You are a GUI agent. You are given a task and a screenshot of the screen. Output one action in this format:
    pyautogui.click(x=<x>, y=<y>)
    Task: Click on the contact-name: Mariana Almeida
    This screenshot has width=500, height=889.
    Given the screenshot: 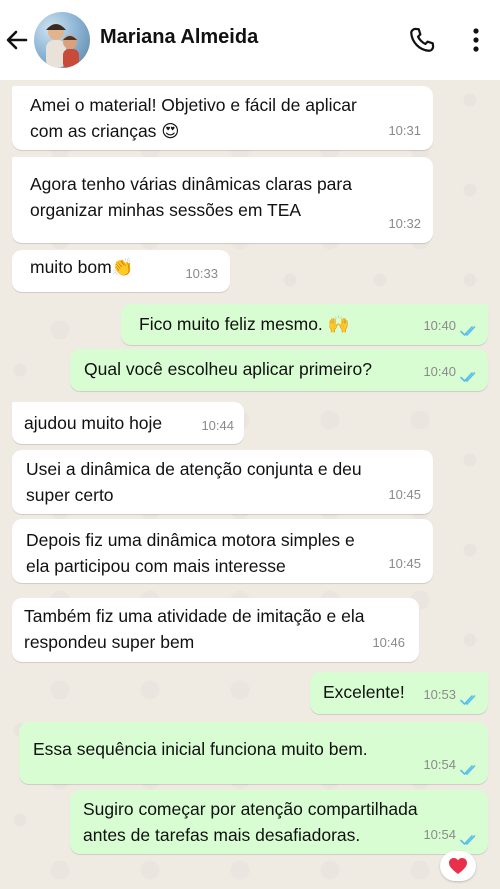 What is the action you would take?
    pyautogui.click(x=179, y=37)
    